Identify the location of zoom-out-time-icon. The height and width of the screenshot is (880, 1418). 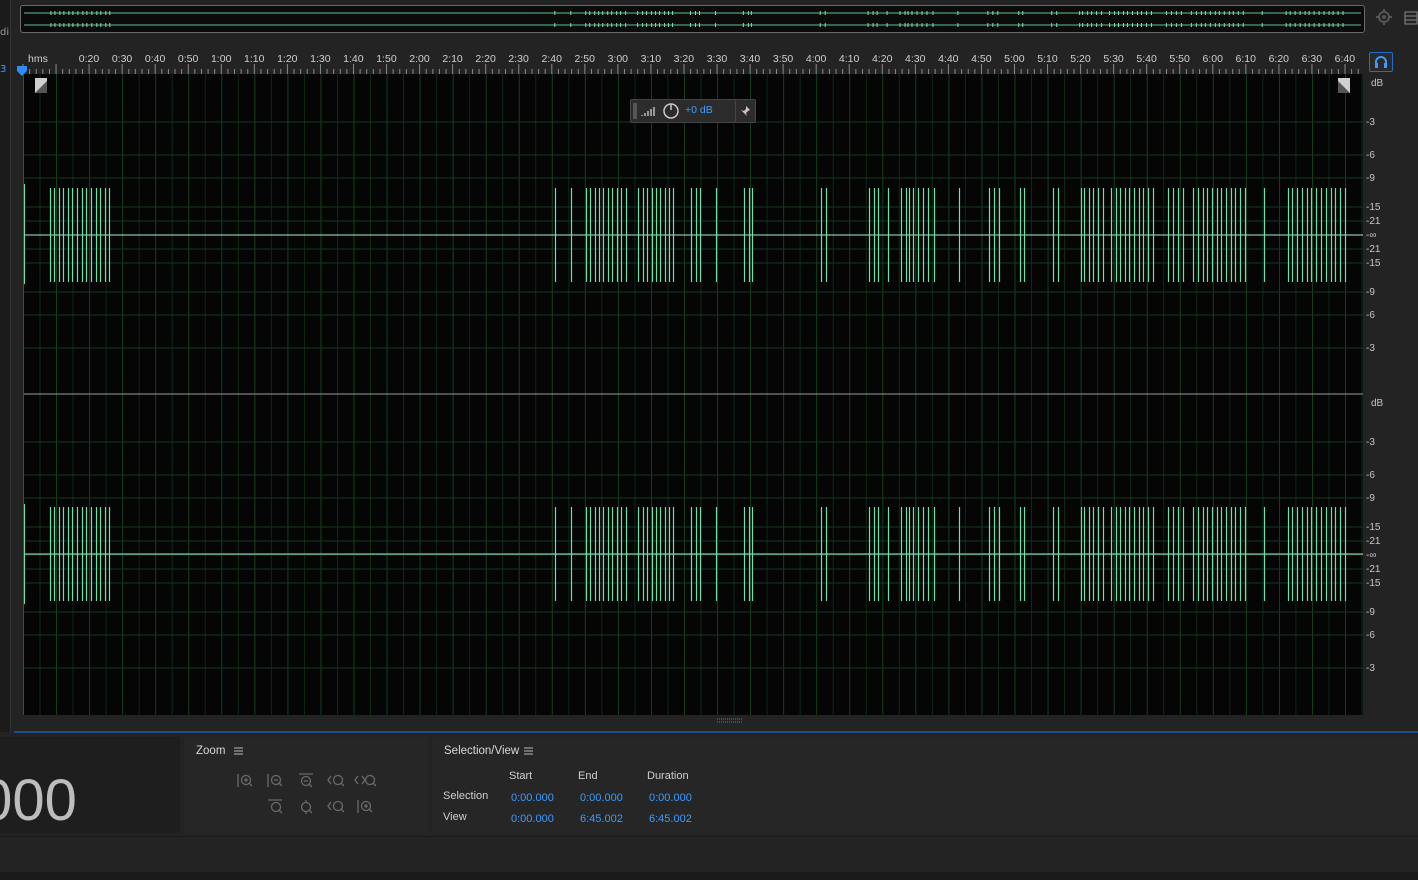
(365, 781).